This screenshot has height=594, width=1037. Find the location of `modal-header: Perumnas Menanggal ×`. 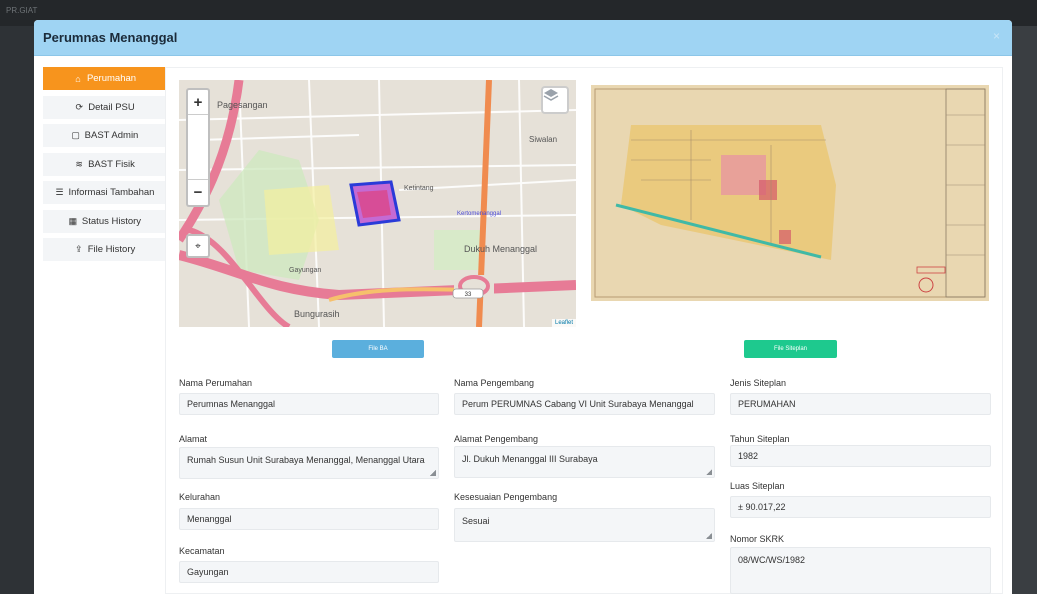

modal-header: Perumnas Menanggal × is located at coordinates (523, 38).